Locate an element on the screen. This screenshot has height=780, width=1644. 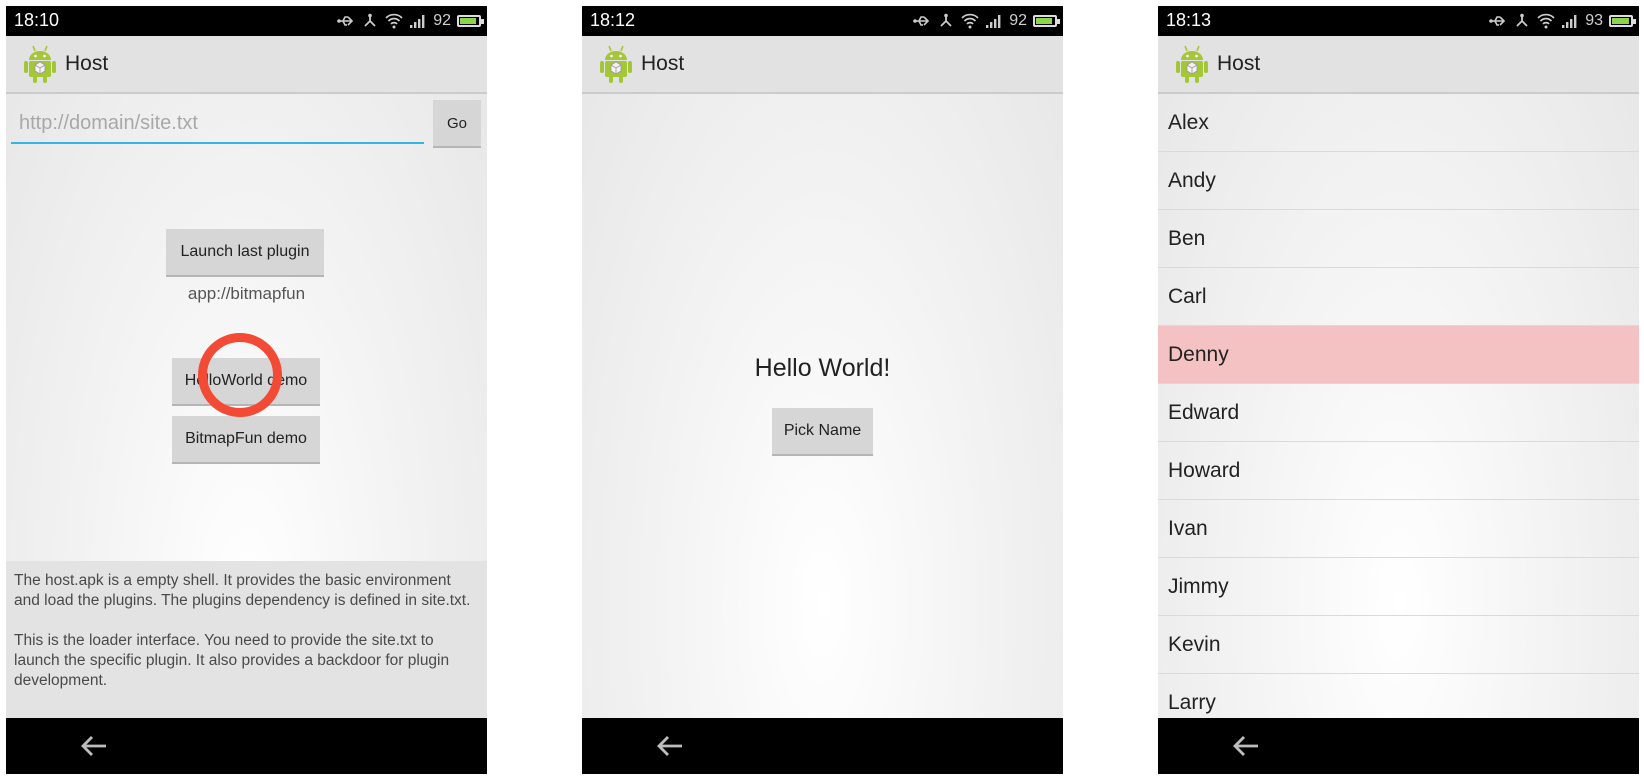
go-button: Go is located at coordinates (457, 124).